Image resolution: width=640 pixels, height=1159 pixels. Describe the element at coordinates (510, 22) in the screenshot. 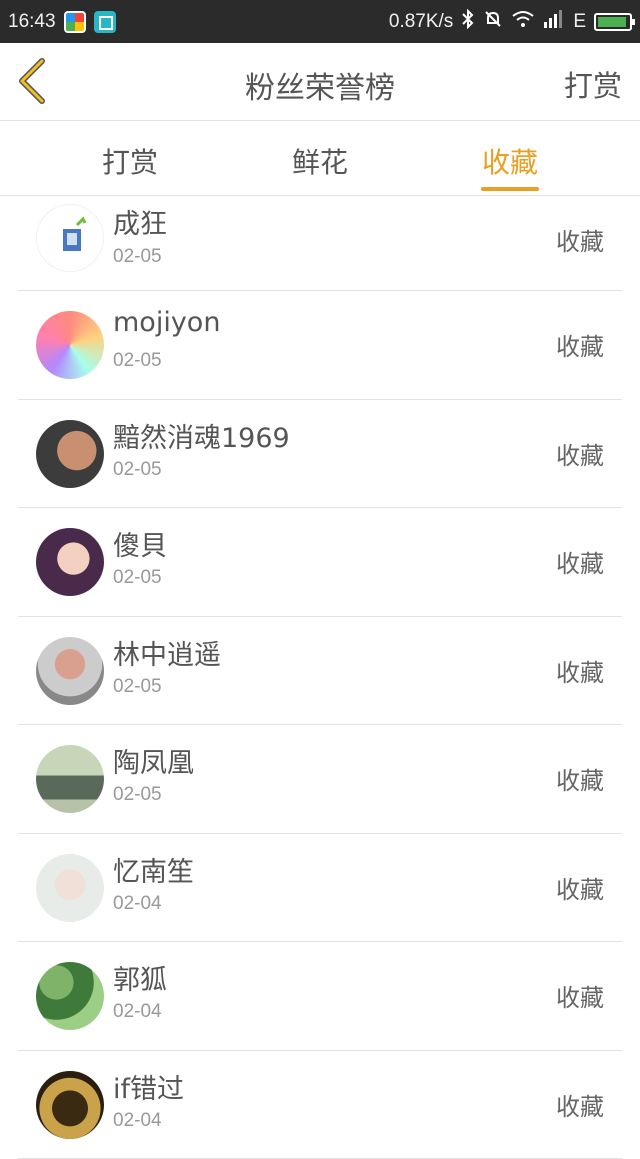

I see `status-right: 0.87K/s E` at that location.